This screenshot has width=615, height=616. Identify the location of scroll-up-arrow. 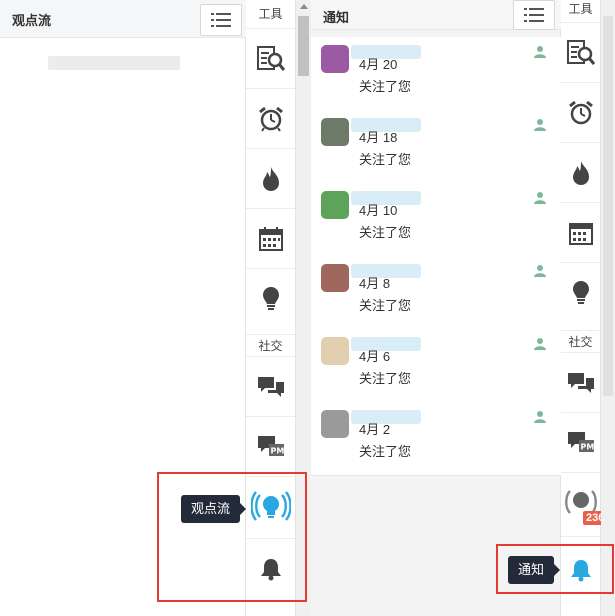
(304, 6).